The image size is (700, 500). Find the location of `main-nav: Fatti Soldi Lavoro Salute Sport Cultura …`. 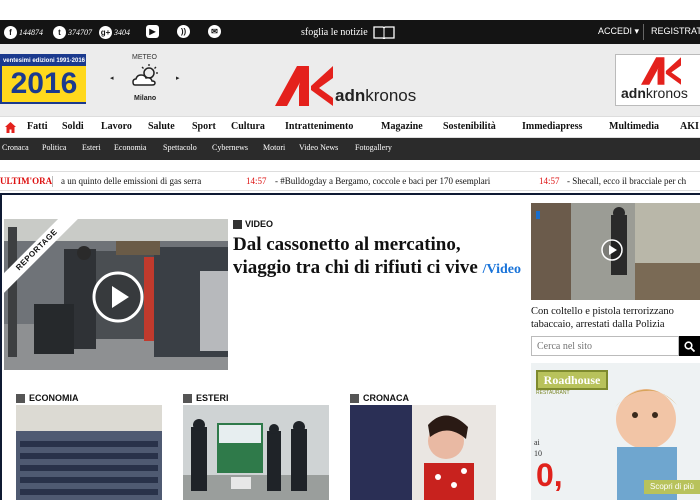

main-nav: Fatti Soldi Lavoro Salute Sport Cultura … is located at coordinates (350, 127).